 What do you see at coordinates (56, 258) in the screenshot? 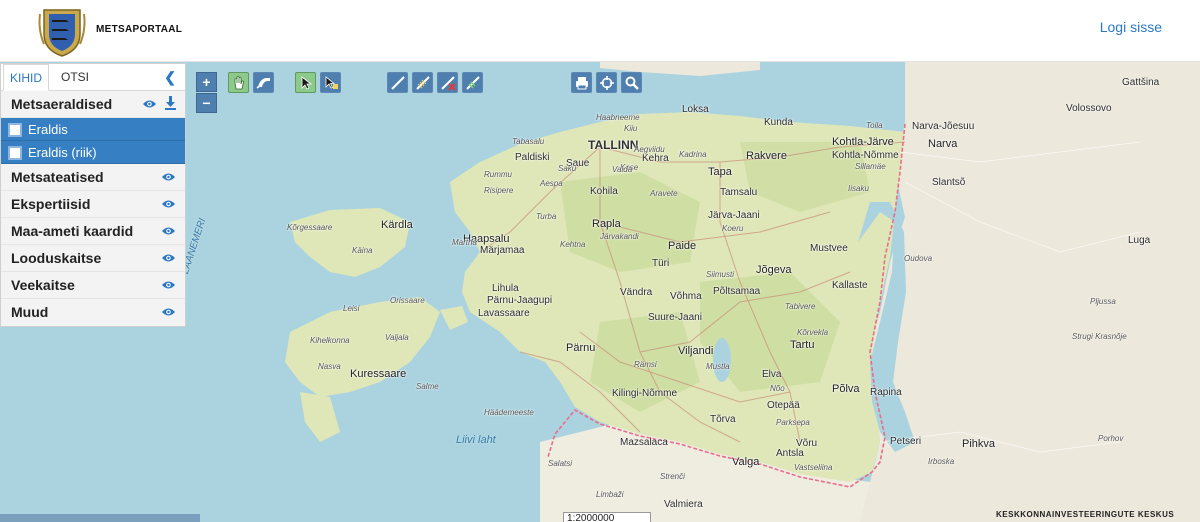
I see `layer-group-label: Looduskaitse` at bounding box center [56, 258].